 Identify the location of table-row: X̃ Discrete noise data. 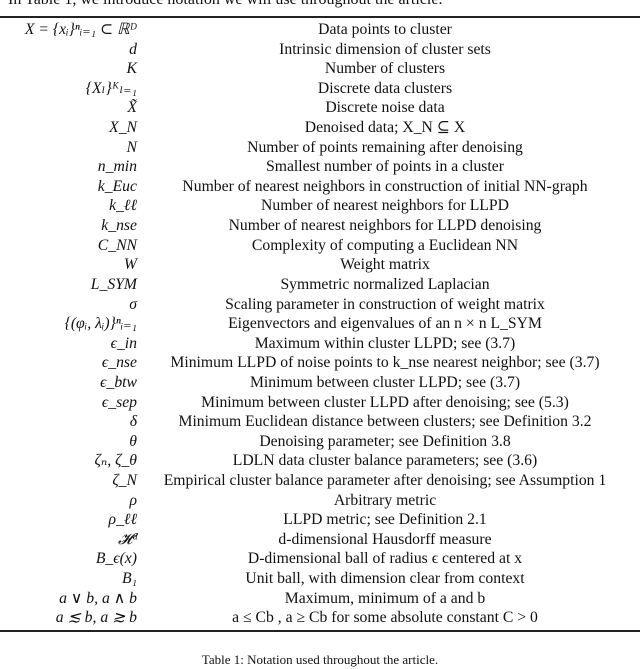
(320, 108).